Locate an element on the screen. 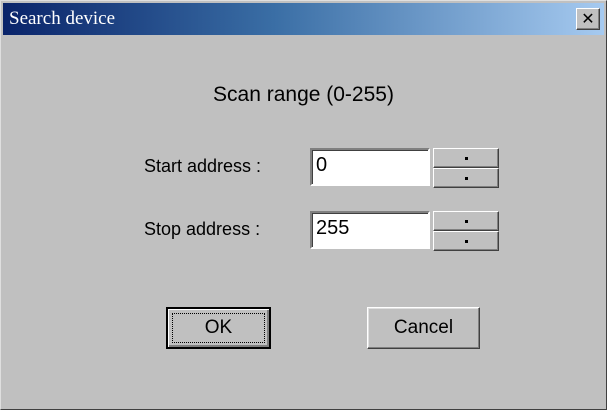 The width and height of the screenshot is (609, 412). focus-rectangle is located at coordinates (218, 328).